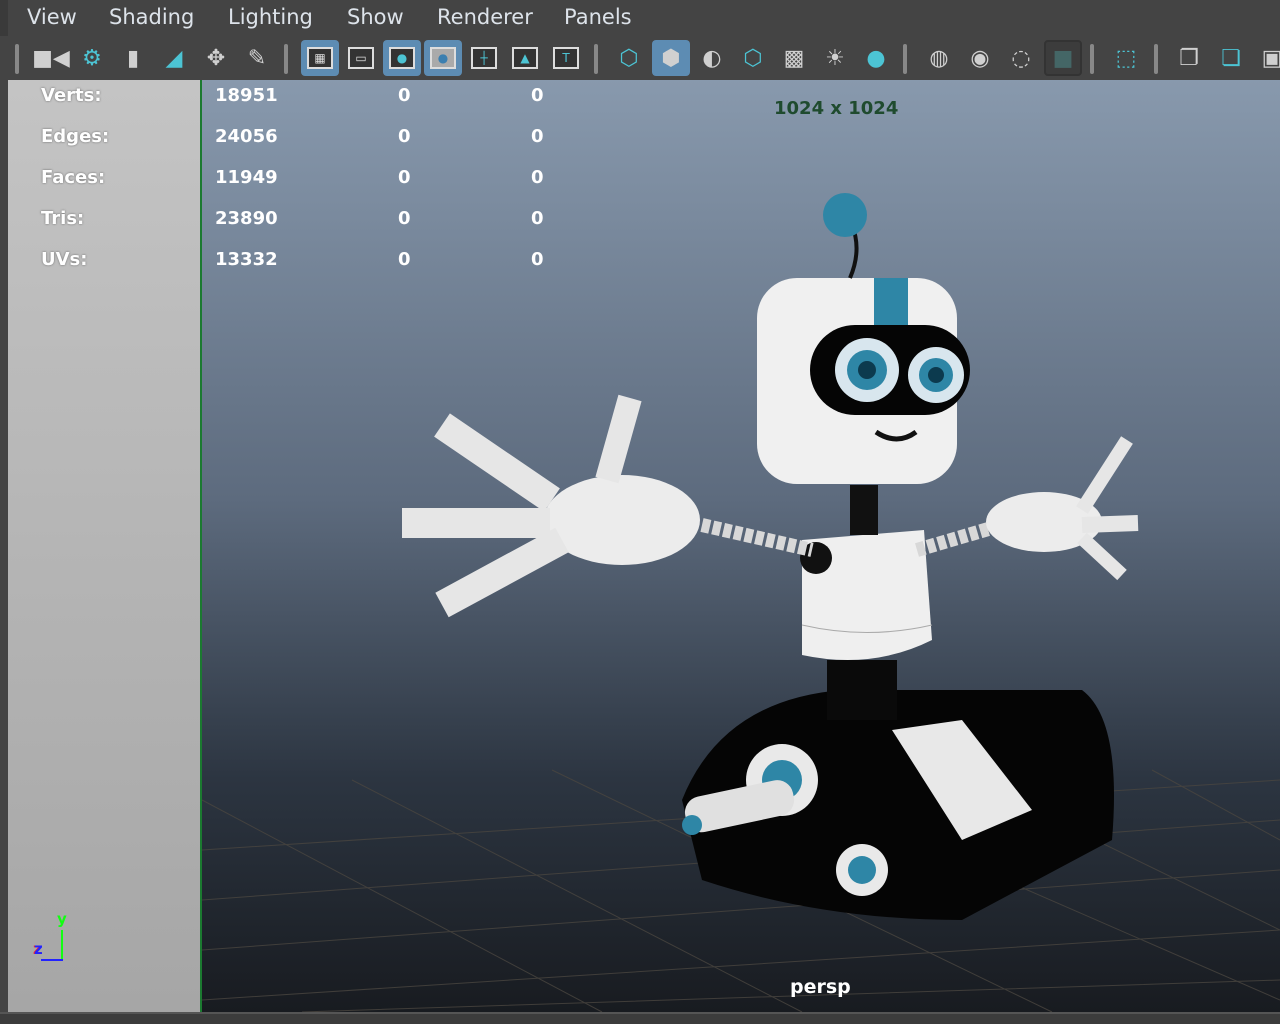  What do you see at coordinates (52, 960) in the screenshot?
I see `z-axis-line` at bounding box center [52, 960].